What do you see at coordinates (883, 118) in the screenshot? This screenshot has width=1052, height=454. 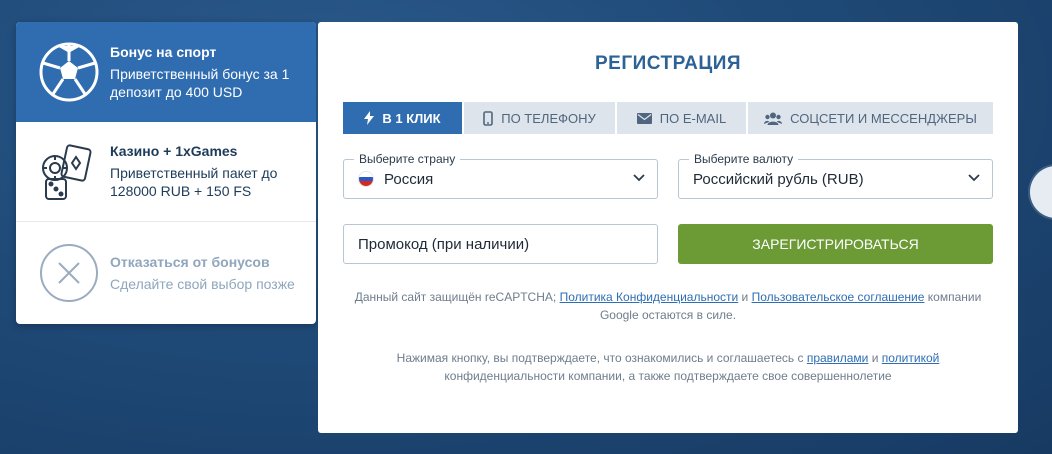 I see `tab-label: СОЦСЕТИ И МЕССЕНДЖЕРЫ` at bounding box center [883, 118].